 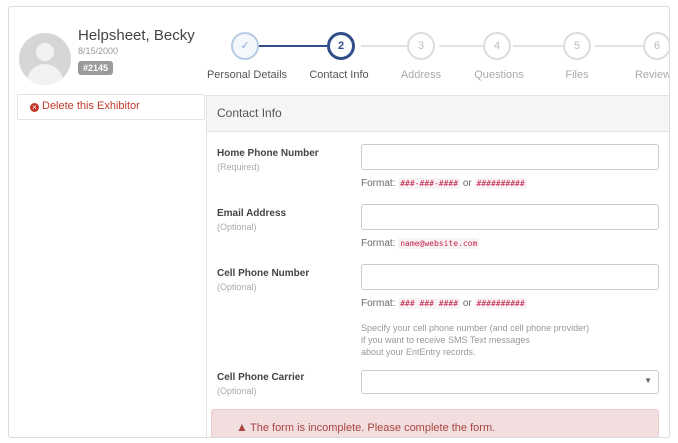 I want to click on home-phone-required: (Required), so click(x=238, y=167).